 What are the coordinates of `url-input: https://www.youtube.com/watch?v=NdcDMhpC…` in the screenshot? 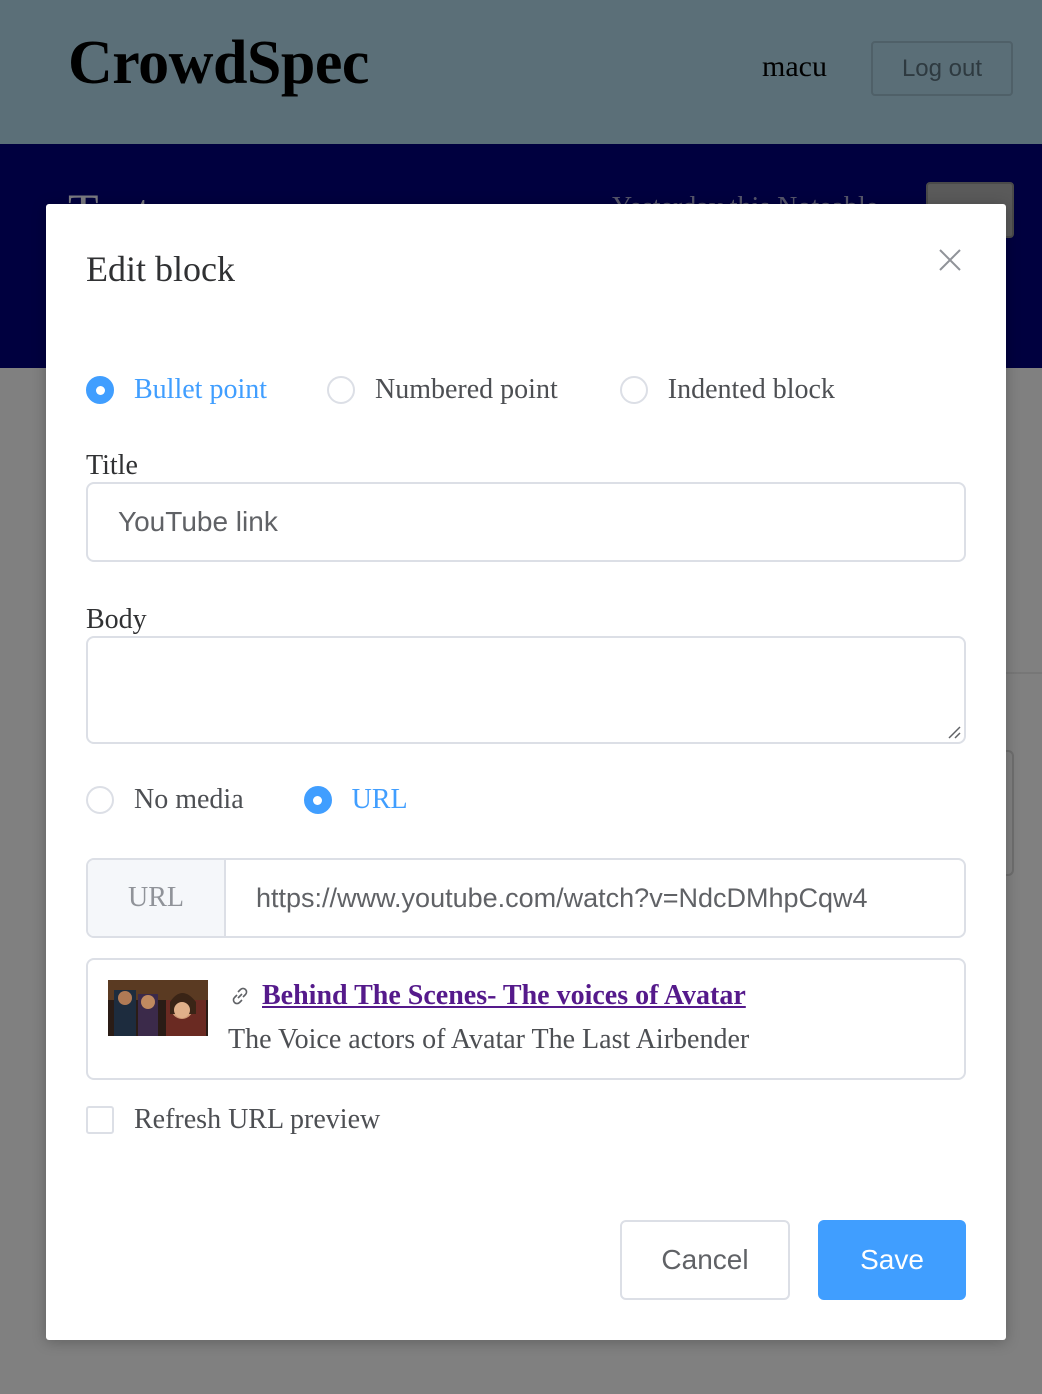 It's located at (595, 898).